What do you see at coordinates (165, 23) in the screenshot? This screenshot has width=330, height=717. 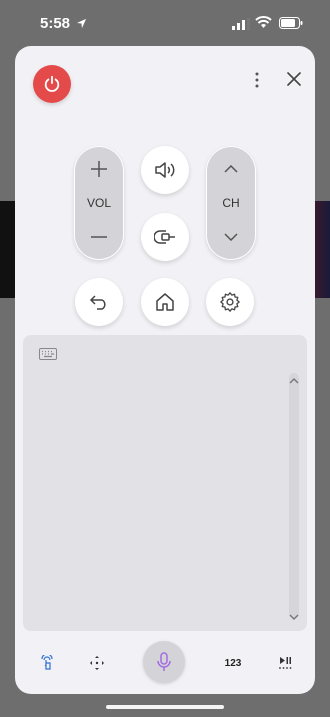 I see `status-bar: 5:58` at bounding box center [165, 23].